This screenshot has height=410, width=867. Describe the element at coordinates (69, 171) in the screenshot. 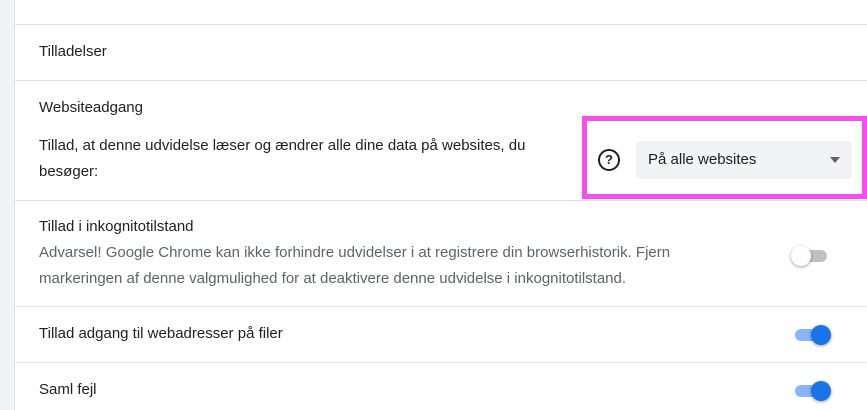

I see `site-access-description-line2: besøger:` at that location.